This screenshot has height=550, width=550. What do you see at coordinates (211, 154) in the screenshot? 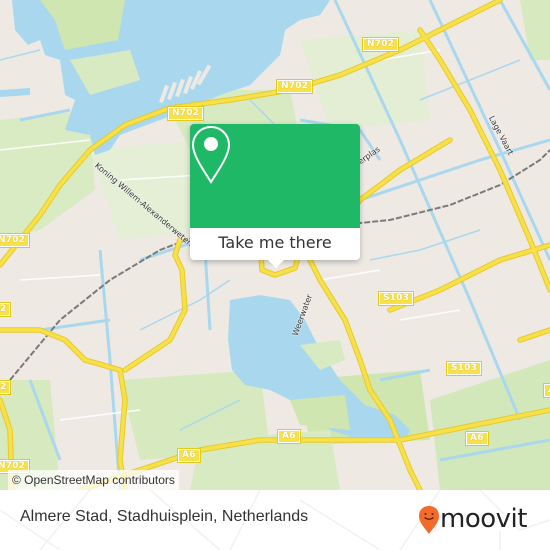
I see `map-pin-icon` at bounding box center [211, 154].